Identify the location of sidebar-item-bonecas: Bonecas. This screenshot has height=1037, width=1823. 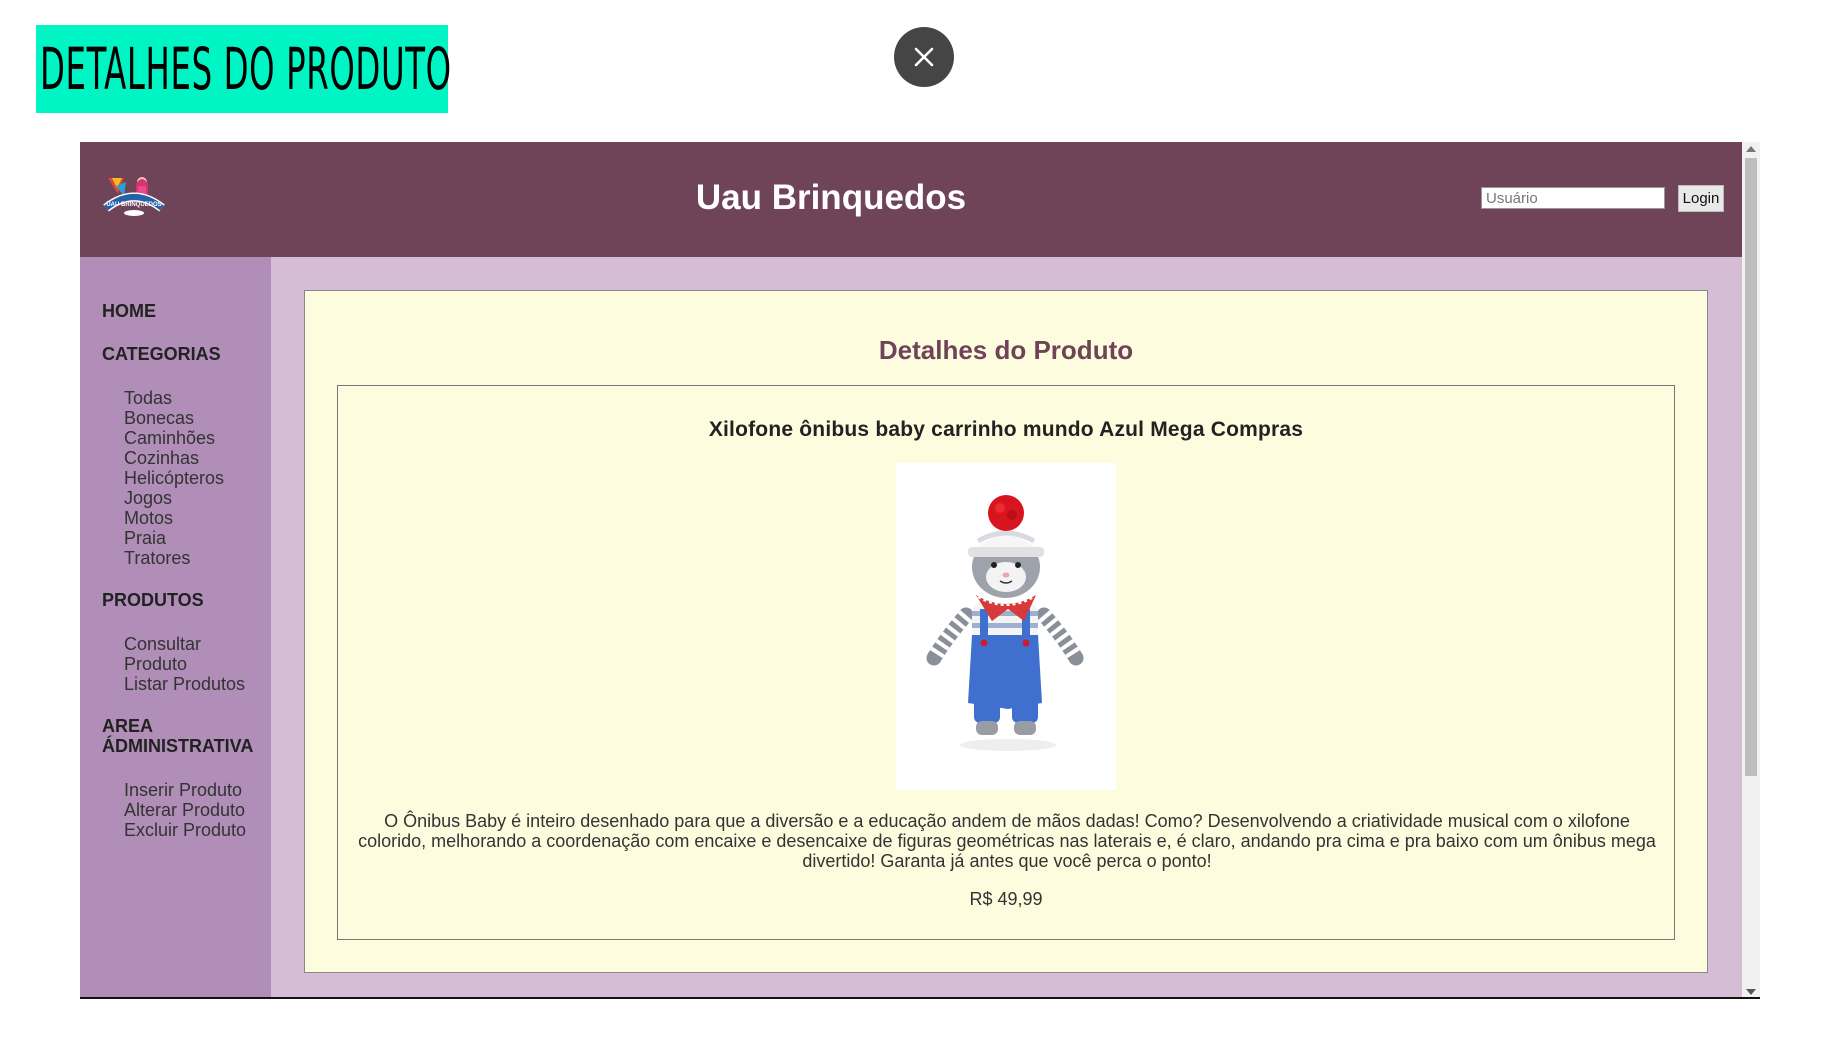
(197, 418).